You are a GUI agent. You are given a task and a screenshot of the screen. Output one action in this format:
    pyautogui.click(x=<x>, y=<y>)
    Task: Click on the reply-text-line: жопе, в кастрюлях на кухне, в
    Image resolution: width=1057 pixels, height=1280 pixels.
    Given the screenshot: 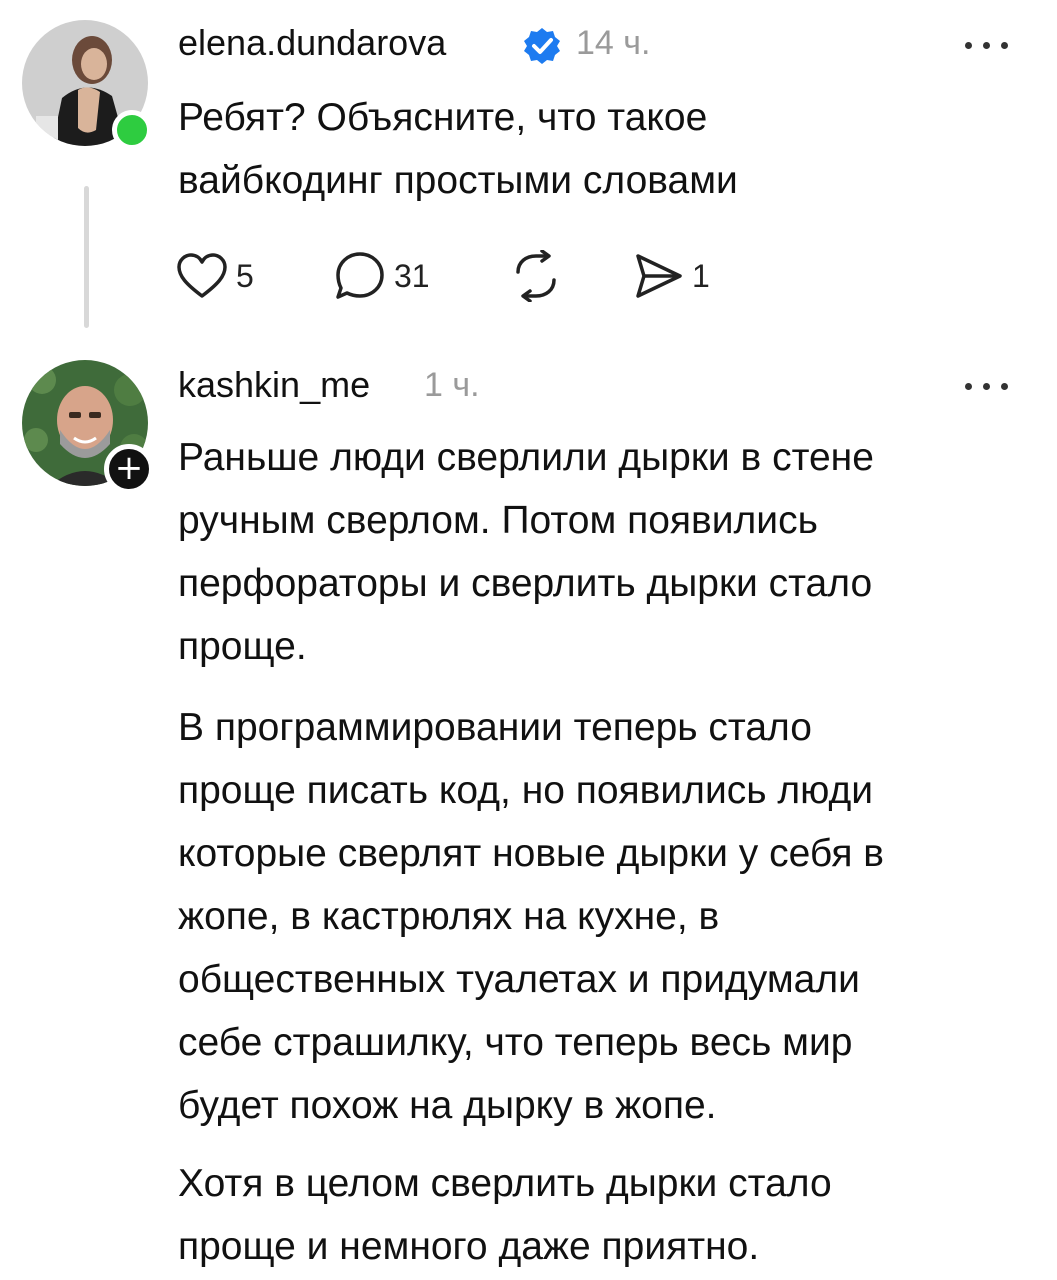 What is the action you would take?
    pyautogui.click(x=449, y=916)
    